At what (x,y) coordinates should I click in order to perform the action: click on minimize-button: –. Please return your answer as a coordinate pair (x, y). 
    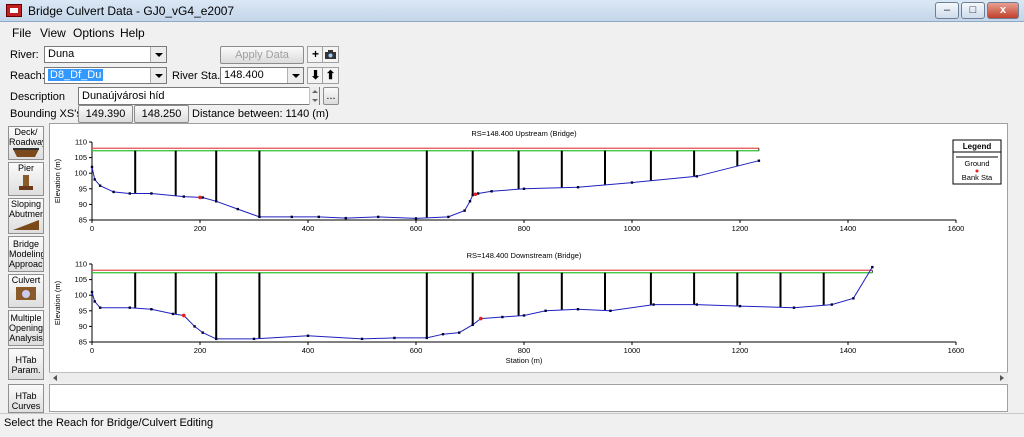
    Looking at the image, I should click on (947, 10).